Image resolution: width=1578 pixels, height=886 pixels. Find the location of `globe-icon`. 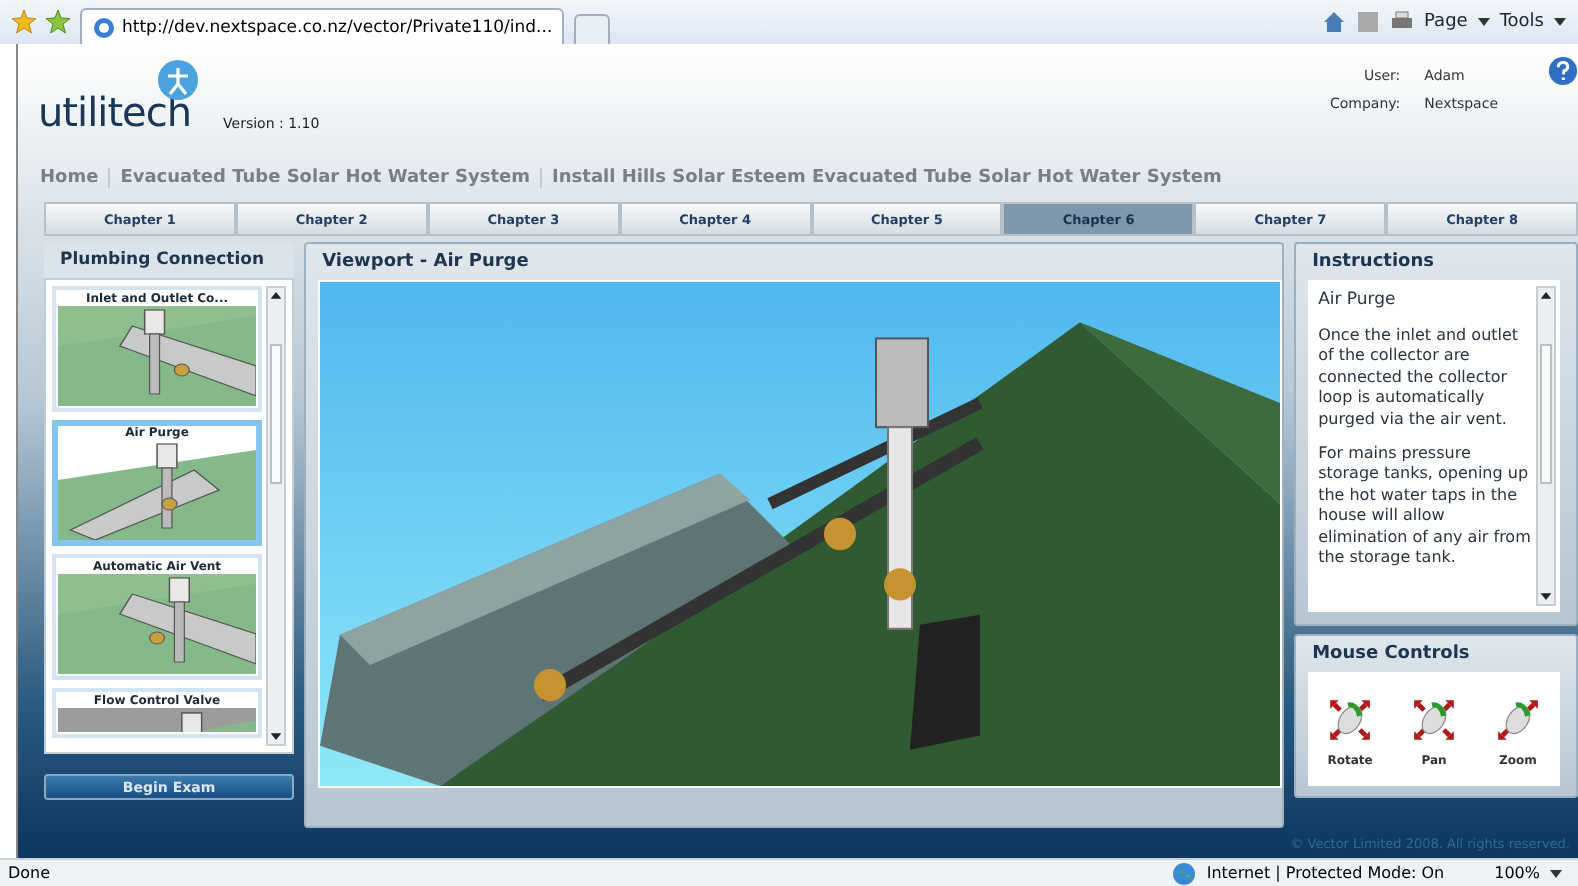

globe-icon is located at coordinates (1184, 873).